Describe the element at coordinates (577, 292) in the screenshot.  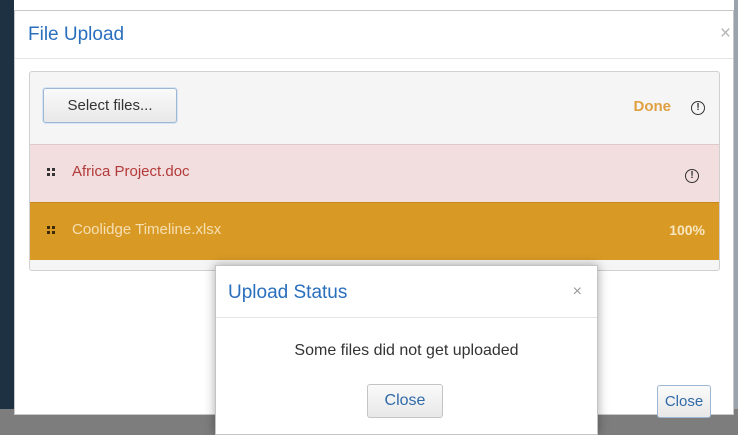
I see `status-dialog-close-icon: ×` at that location.